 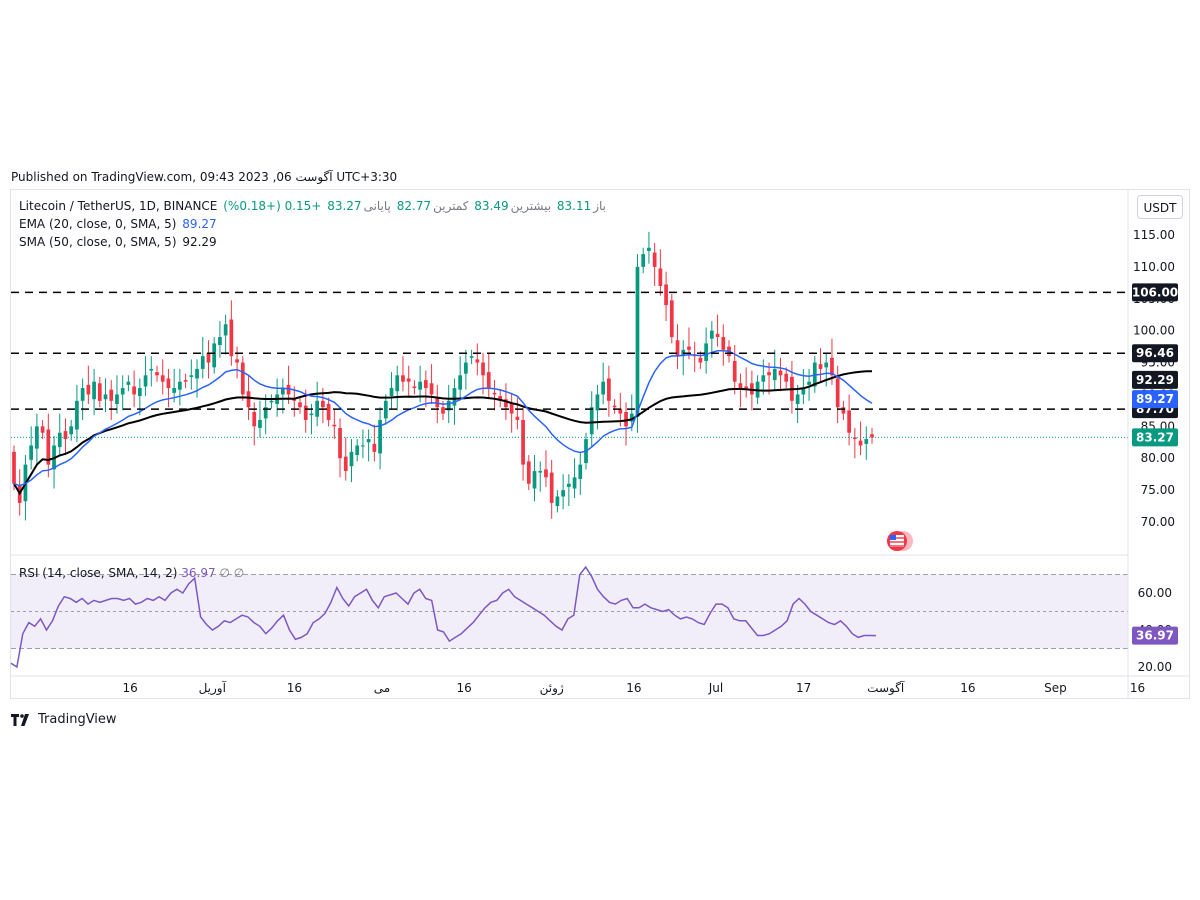 I want to click on open-label: باز, so click(x=600, y=206).